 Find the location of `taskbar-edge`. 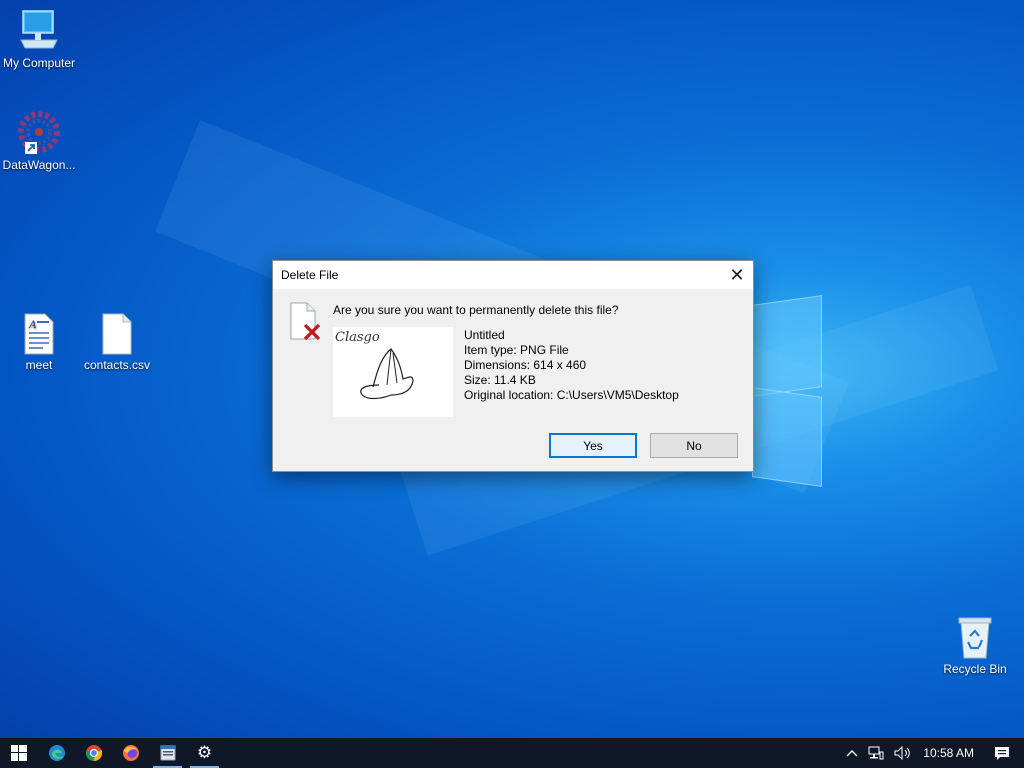

taskbar-edge is located at coordinates (56, 753).